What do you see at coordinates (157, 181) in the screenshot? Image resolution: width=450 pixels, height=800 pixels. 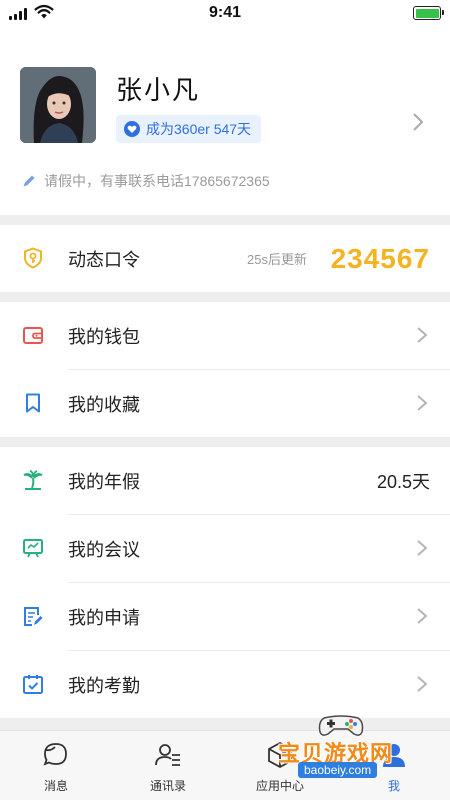 I see `status-message-text: 请假中，有事联系电话17865672365` at bounding box center [157, 181].